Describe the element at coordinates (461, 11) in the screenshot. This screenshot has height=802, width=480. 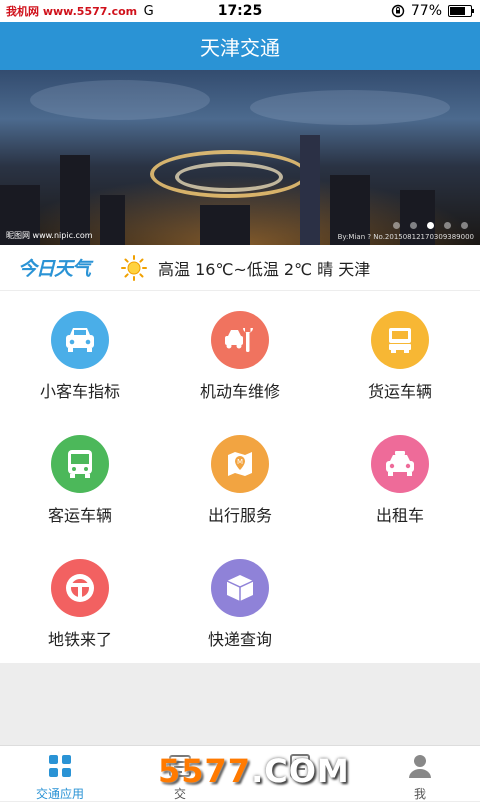
I see `battery-icon` at that location.